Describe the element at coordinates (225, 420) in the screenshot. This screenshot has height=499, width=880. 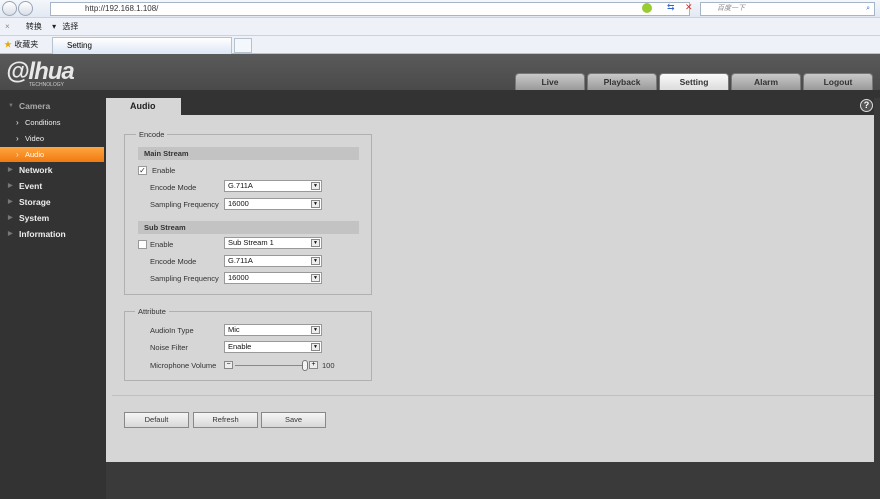
I see `refresh-button: Refresh` at that location.